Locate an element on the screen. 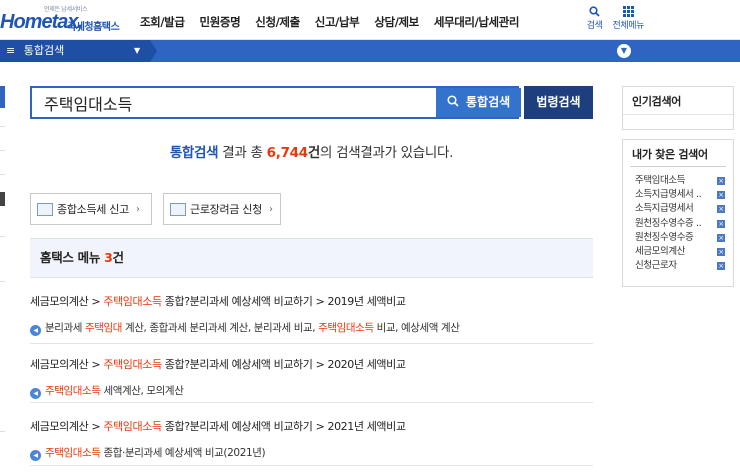  popular-searches-title: 인기검색어 is located at coordinates (678, 101).